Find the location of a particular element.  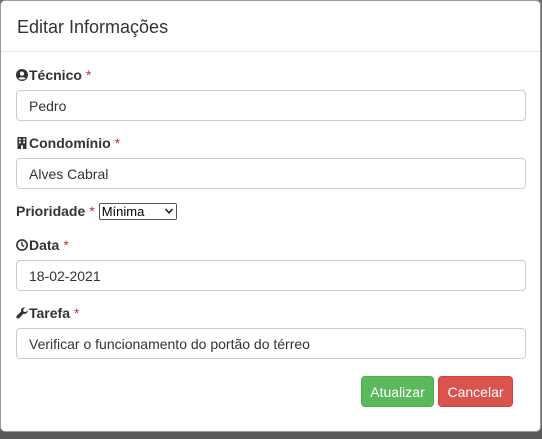

tarefa-field: Tarefa * is located at coordinates (271, 331).